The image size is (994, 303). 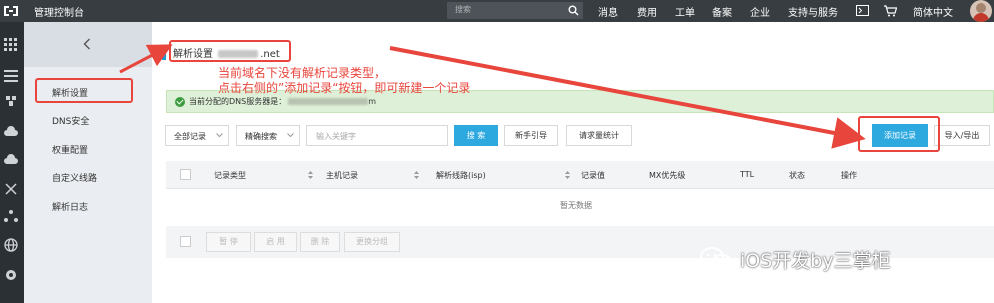 What do you see at coordinates (815, 261) in the screenshot?
I see `watermark: iOS开发by三掌柜` at bounding box center [815, 261].